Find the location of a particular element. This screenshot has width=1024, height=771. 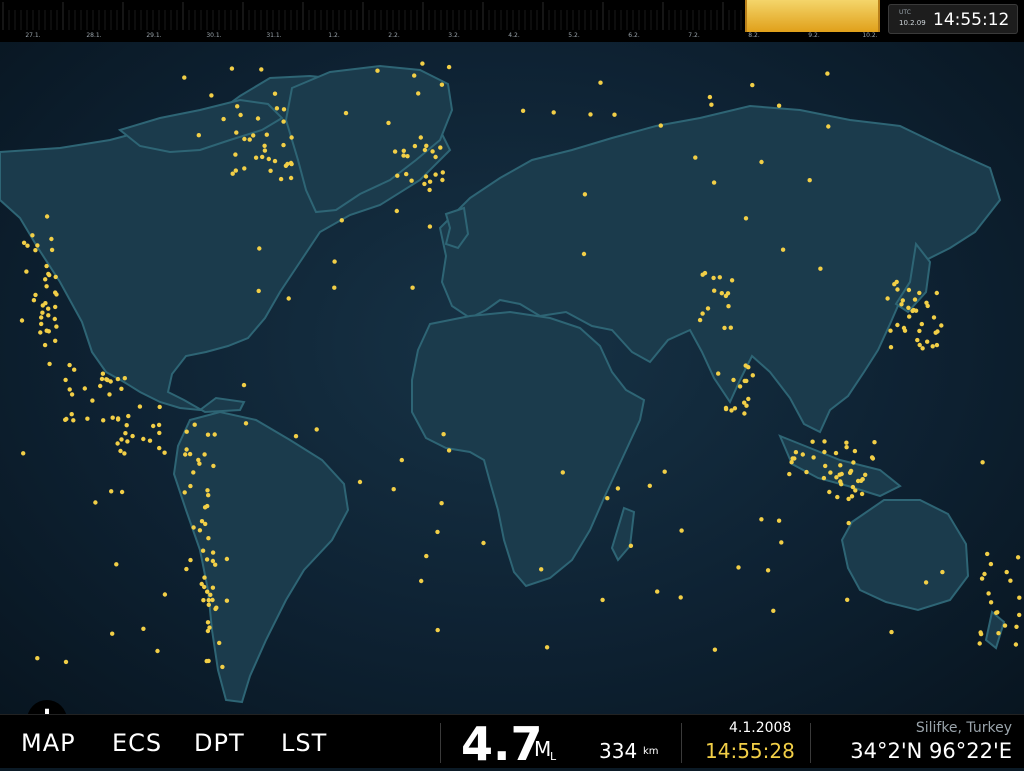

tab-lst: LST is located at coordinates (304, 743).